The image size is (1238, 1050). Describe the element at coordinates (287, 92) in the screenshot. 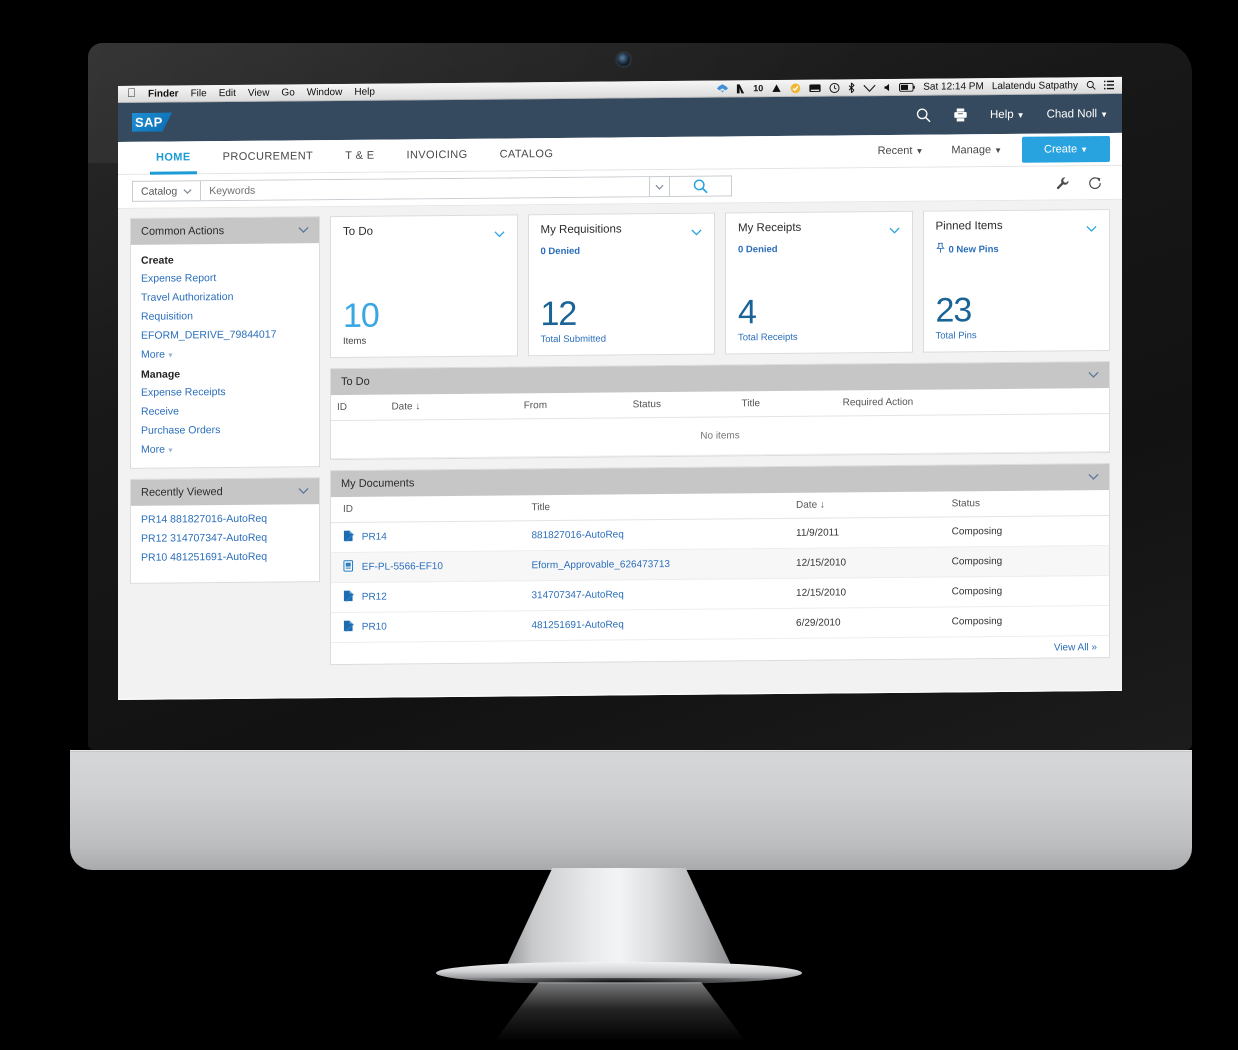

I see `menu-go: Go` at that location.